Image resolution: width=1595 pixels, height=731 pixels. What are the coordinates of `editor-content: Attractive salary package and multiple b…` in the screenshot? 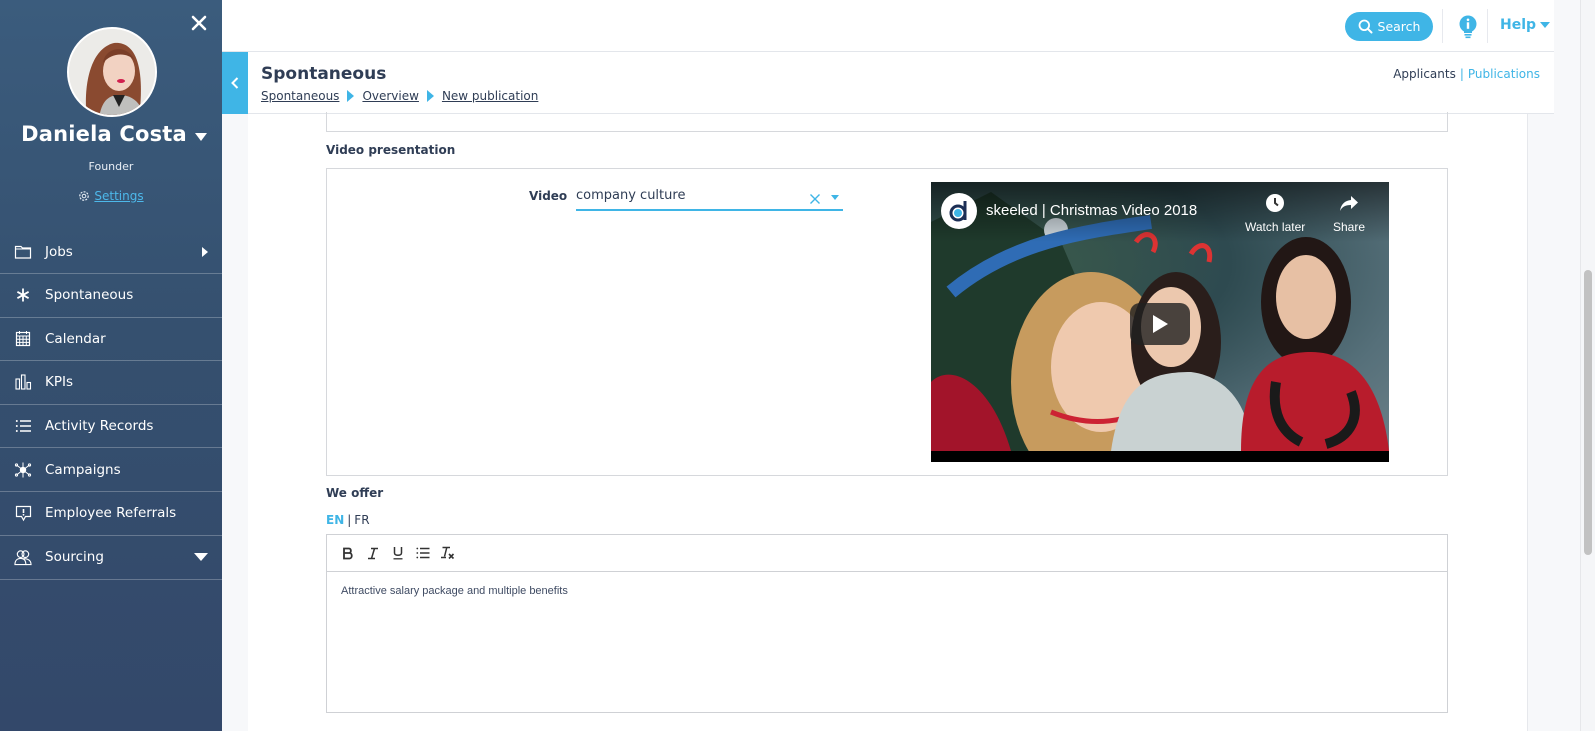 It's located at (887, 642).